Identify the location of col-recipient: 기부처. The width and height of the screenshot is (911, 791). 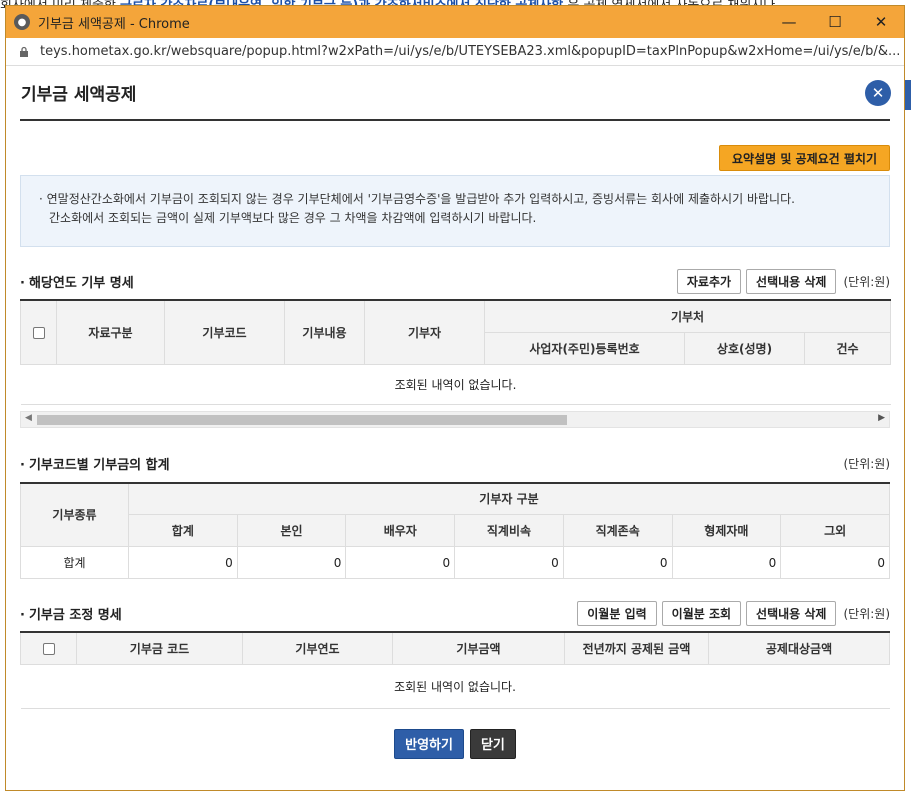
(687, 316).